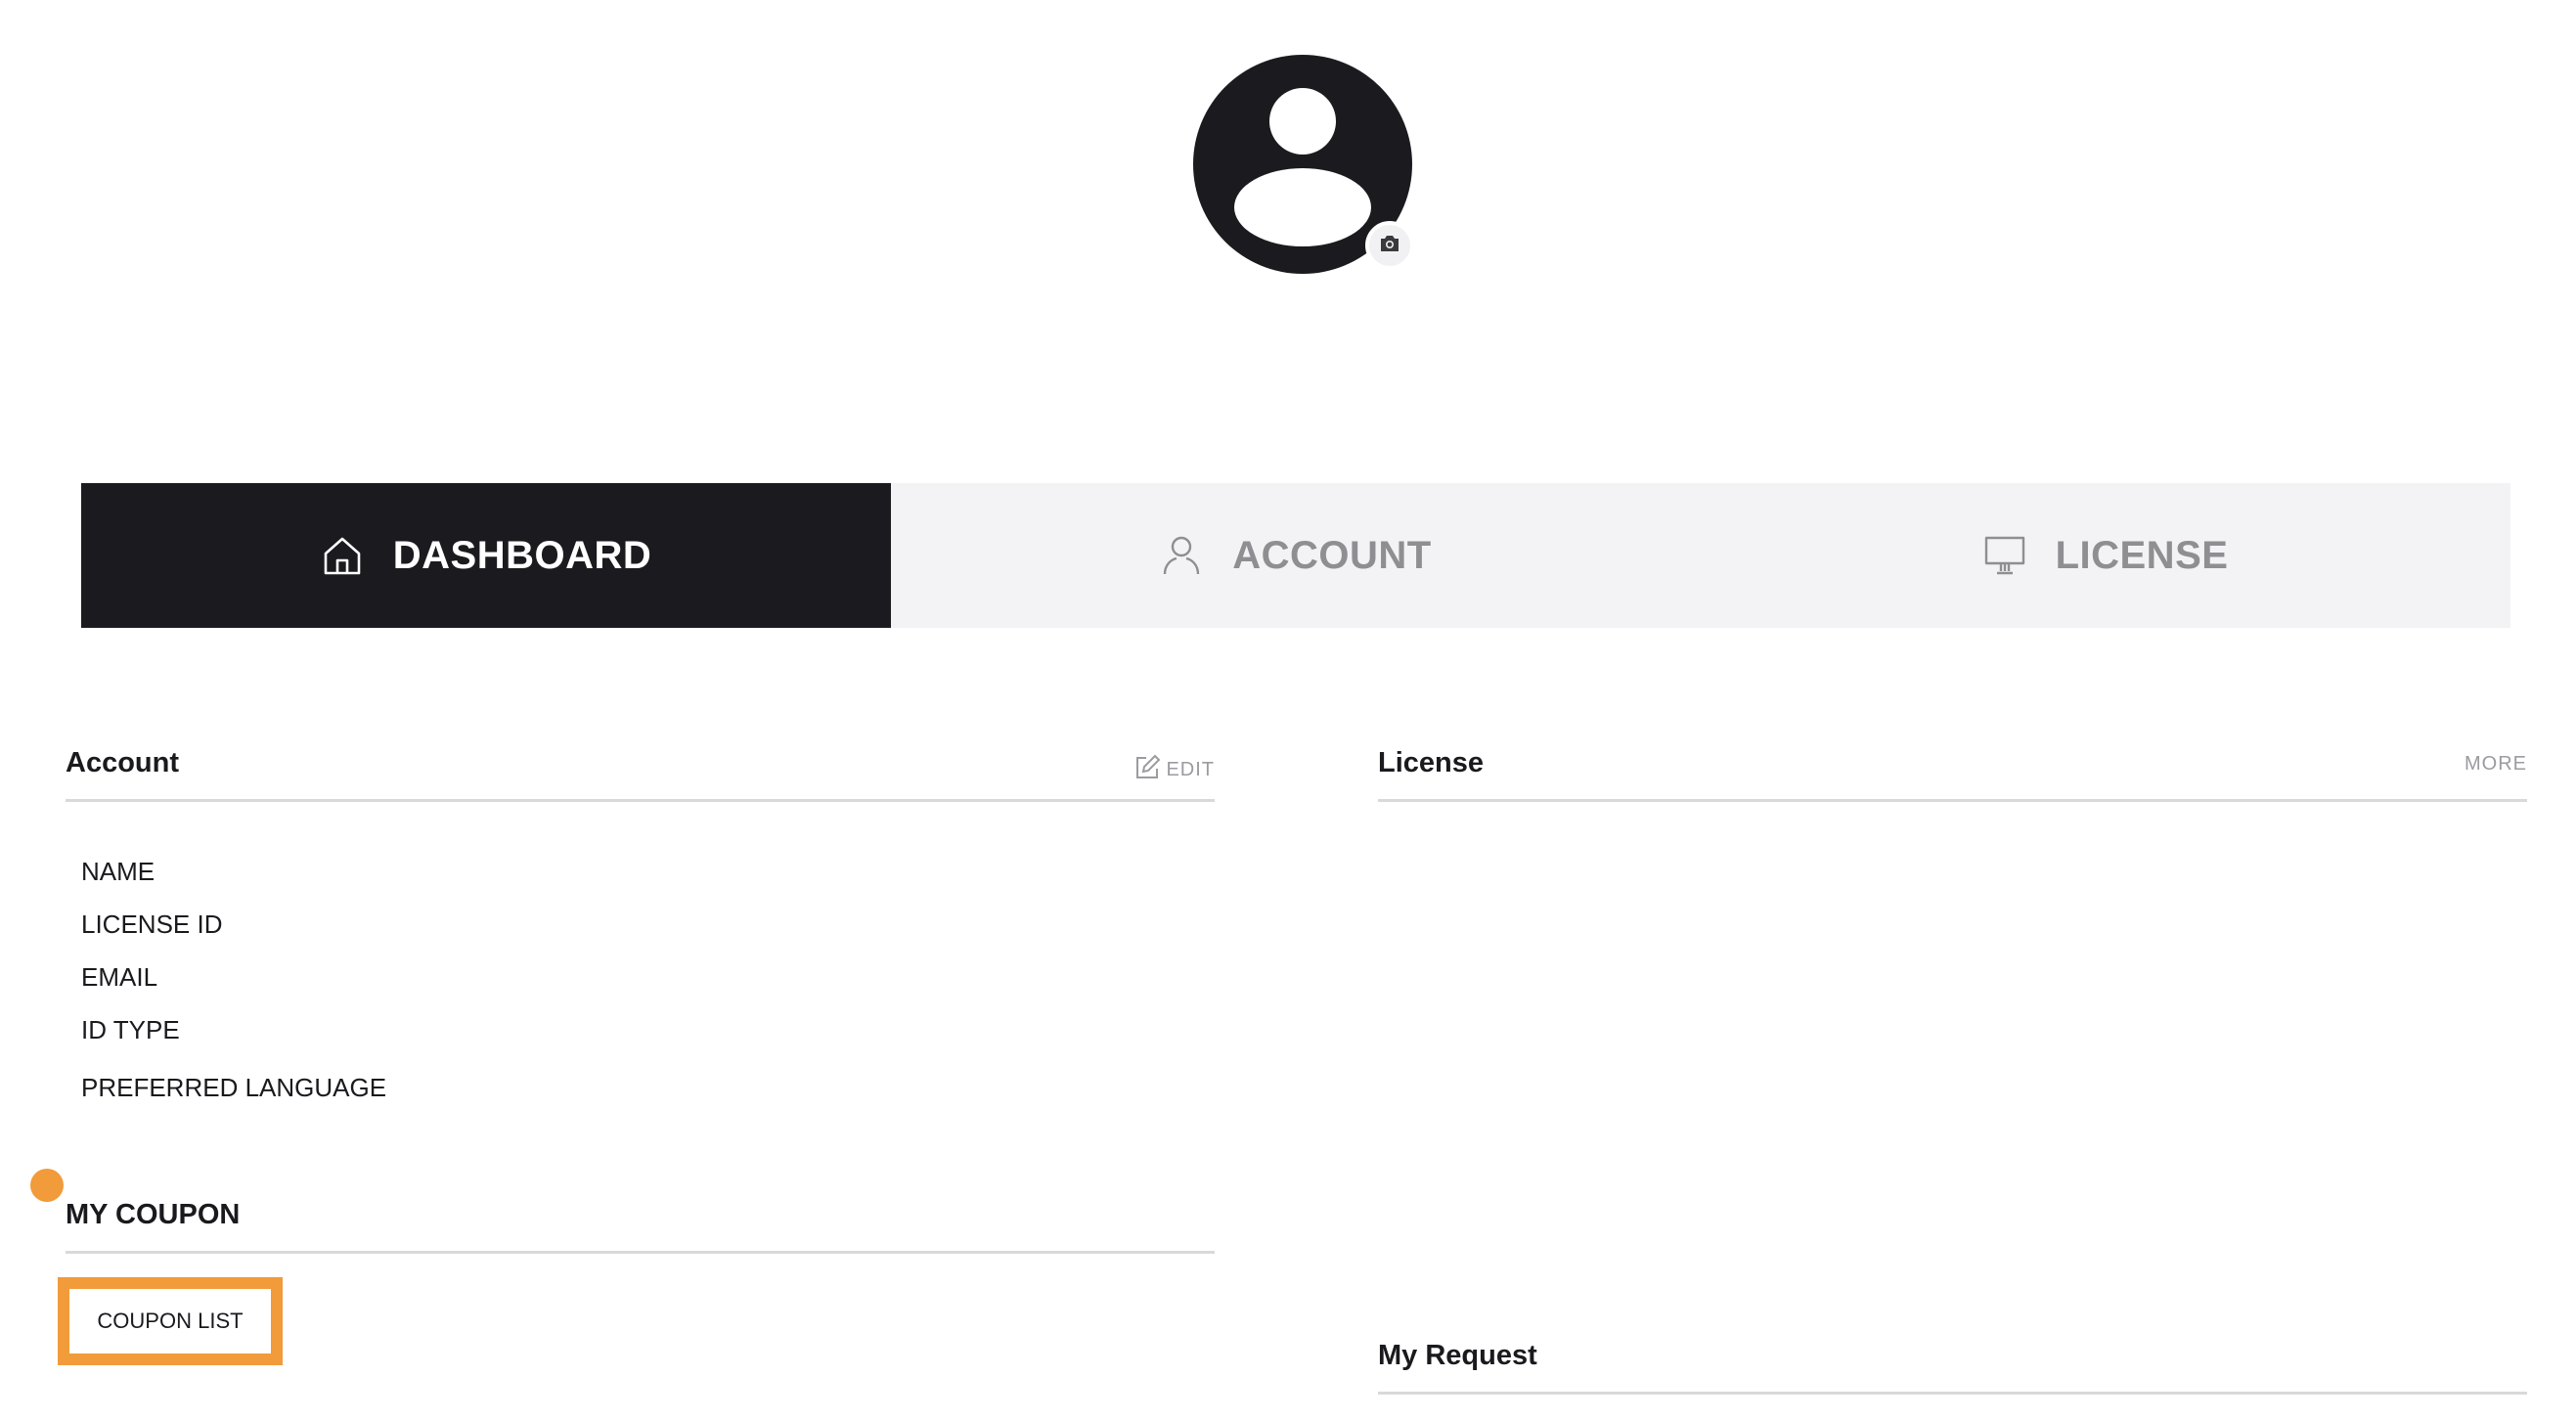 The image size is (2576, 1420). I want to click on tab-license-label: LICENSE, so click(2142, 555).